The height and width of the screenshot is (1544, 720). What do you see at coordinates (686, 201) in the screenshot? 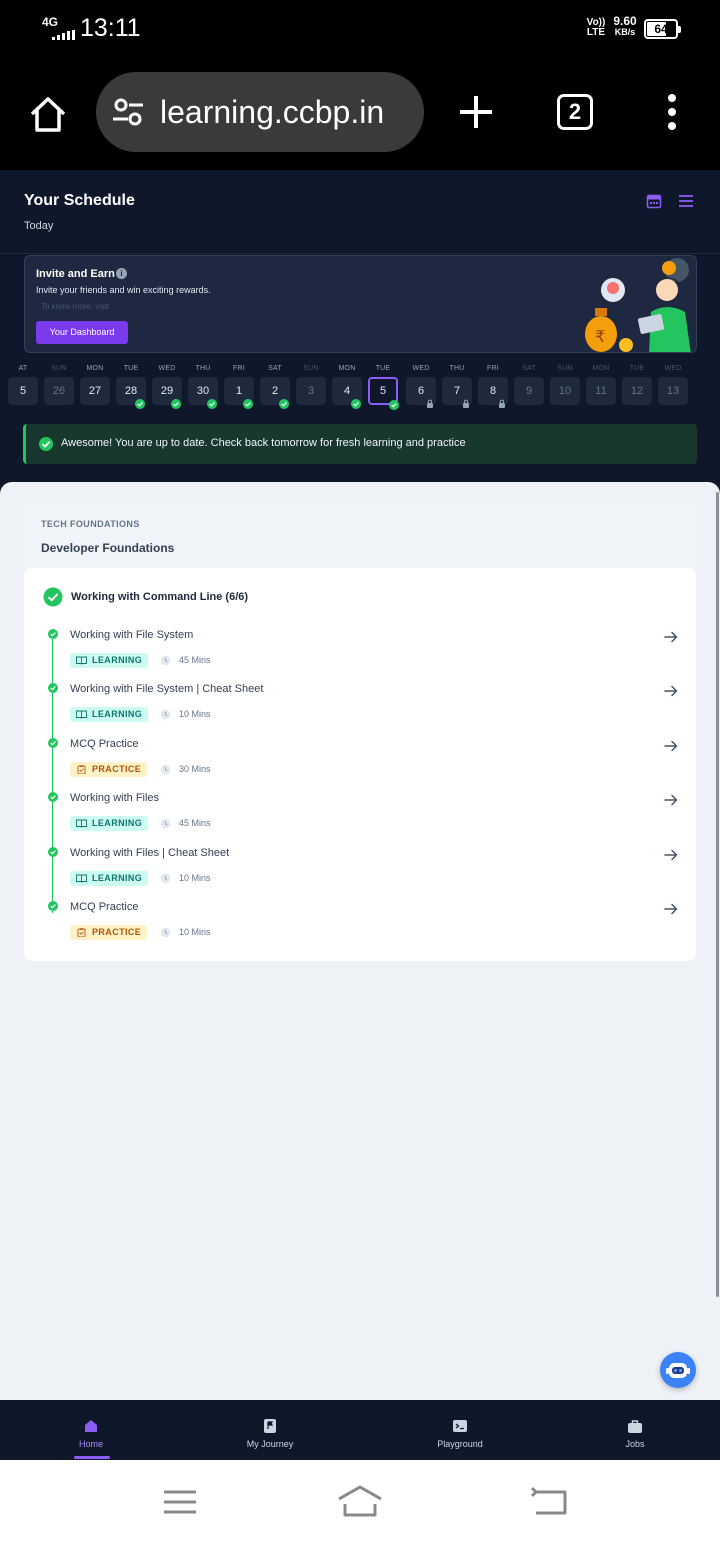
I see `list-view-icon` at bounding box center [686, 201].